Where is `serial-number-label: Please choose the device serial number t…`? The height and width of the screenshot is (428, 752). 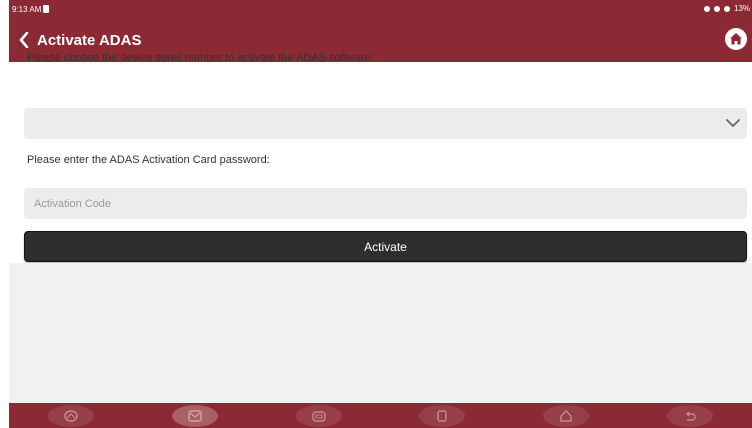 serial-number-label: Please choose the device serial number t… is located at coordinates (200, 58).